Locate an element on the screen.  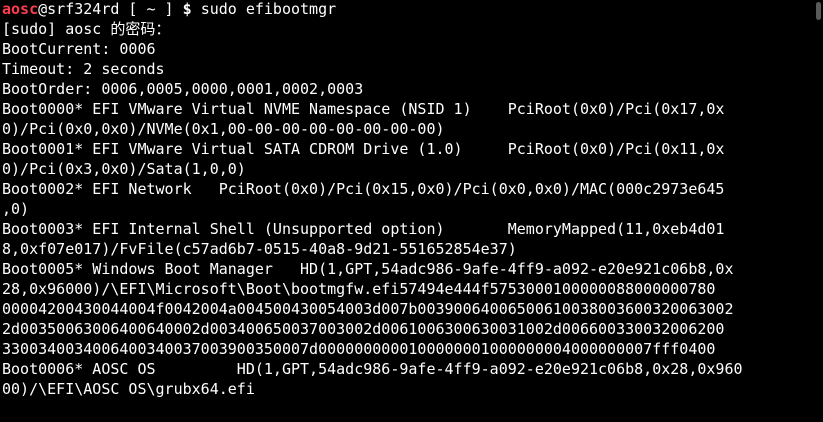
output-line: Timeout: 2 seconds is located at coordinates (83, 69).